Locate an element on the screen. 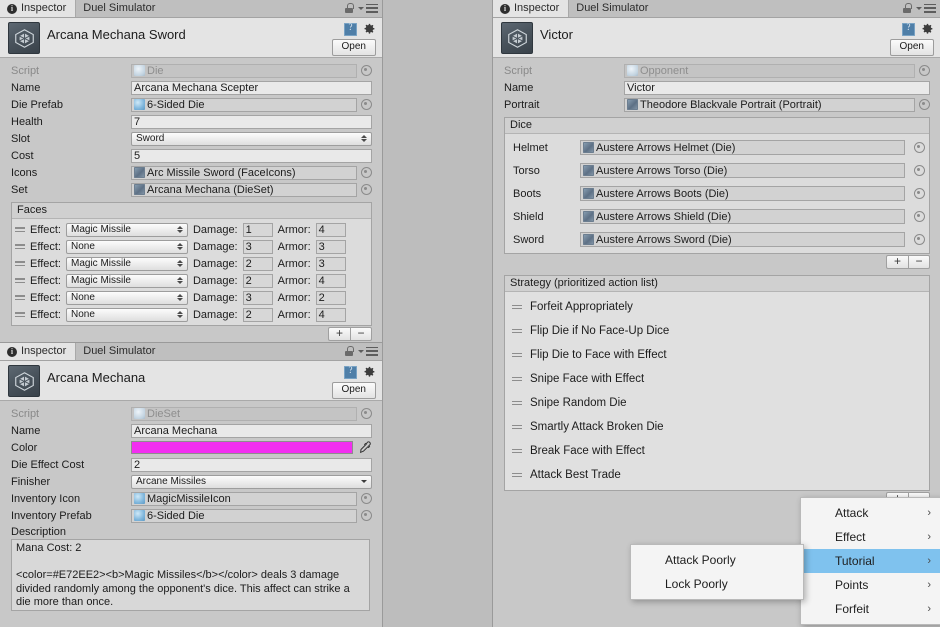  dice-object-field: Austere Arrows Helmet (Die) is located at coordinates (742, 147).